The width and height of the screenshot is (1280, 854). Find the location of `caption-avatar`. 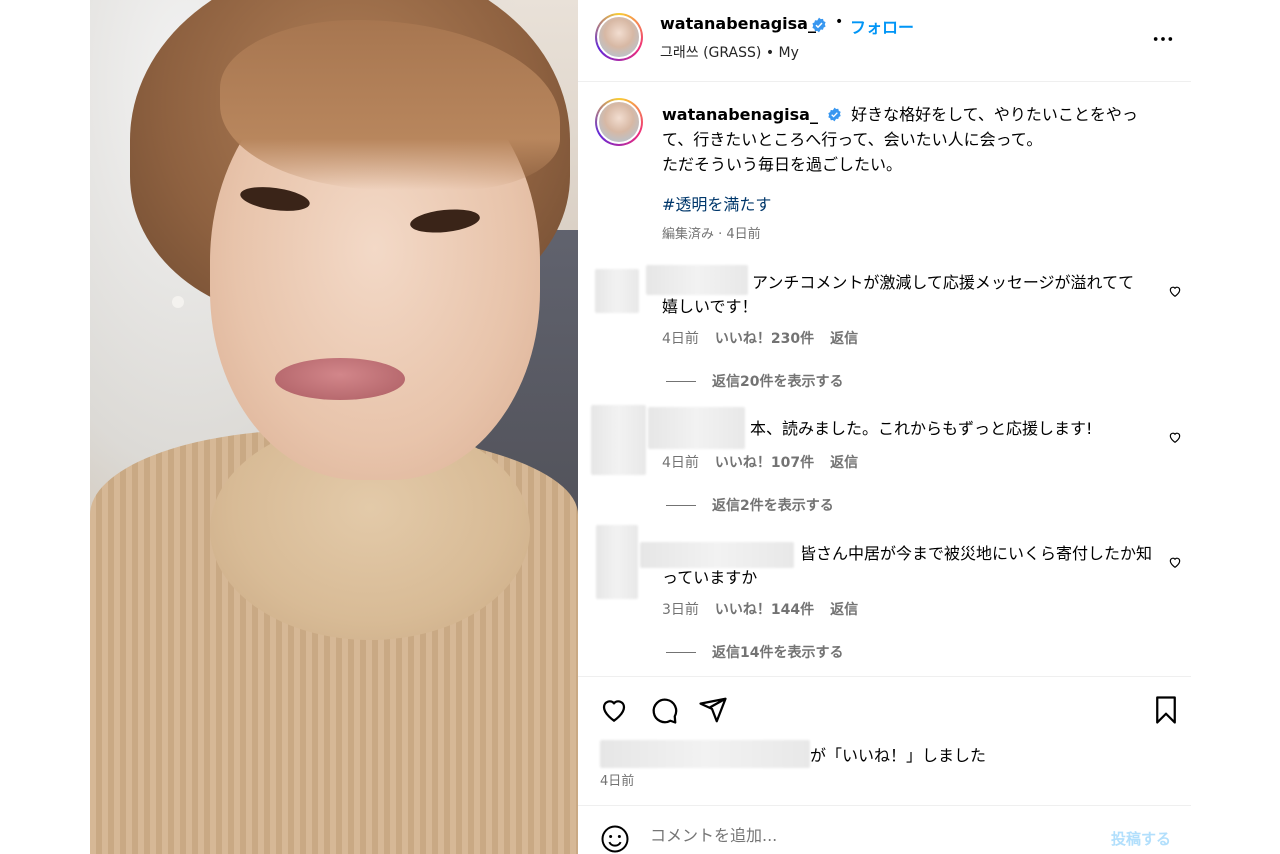

caption-avatar is located at coordinates (619, 122).